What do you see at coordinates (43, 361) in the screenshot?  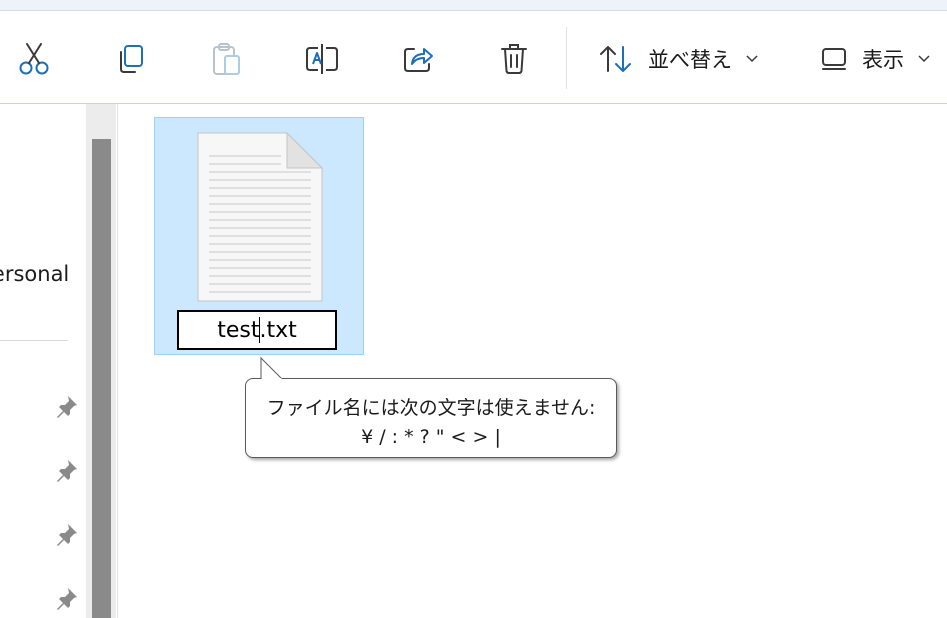 I see `navigation-pane: Personal` at bounding box center [43, 361].